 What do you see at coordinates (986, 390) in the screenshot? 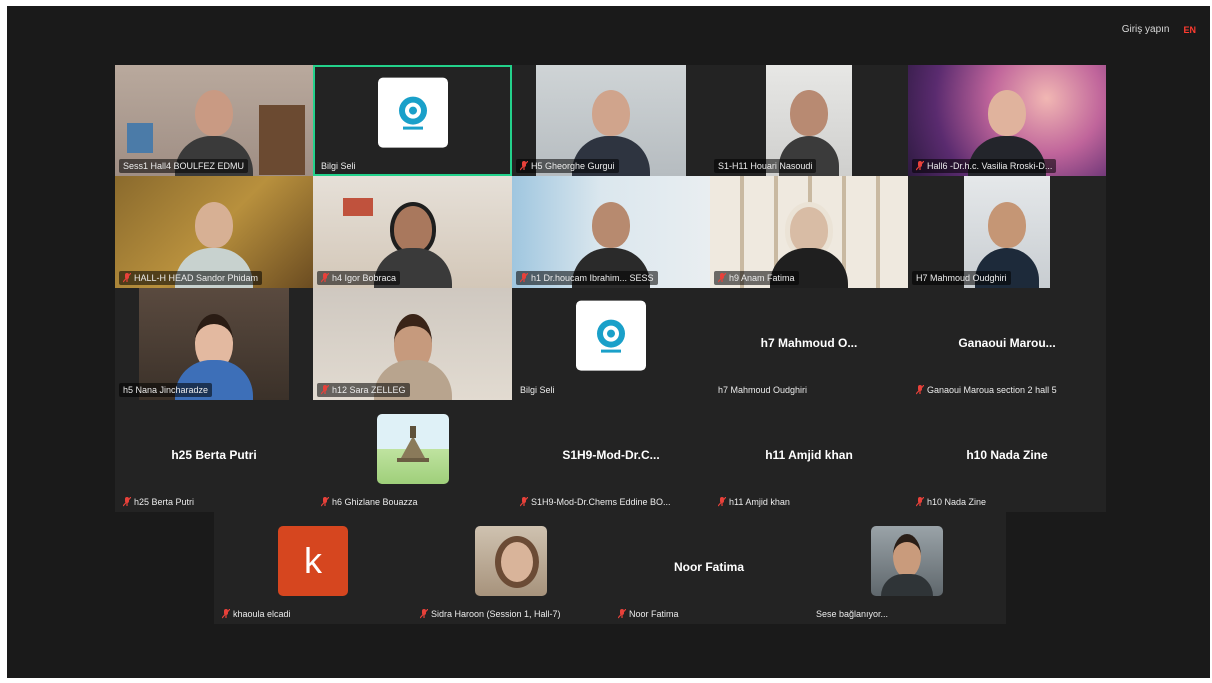
I see `participant-name-label: Ganaoui Maroua section 2 hall 5` at bounding box center [986, 390].